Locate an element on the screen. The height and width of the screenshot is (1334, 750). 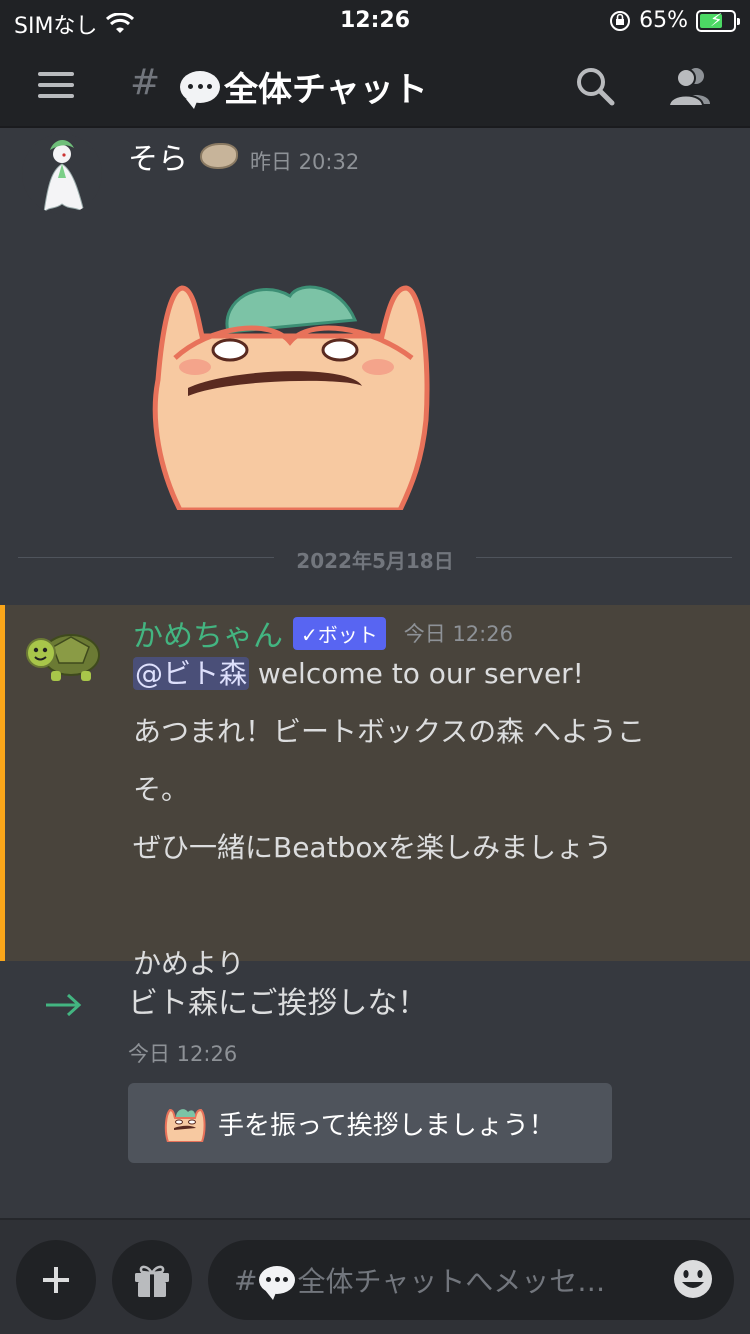
smile-icon is located at coordinates (693, 1279).